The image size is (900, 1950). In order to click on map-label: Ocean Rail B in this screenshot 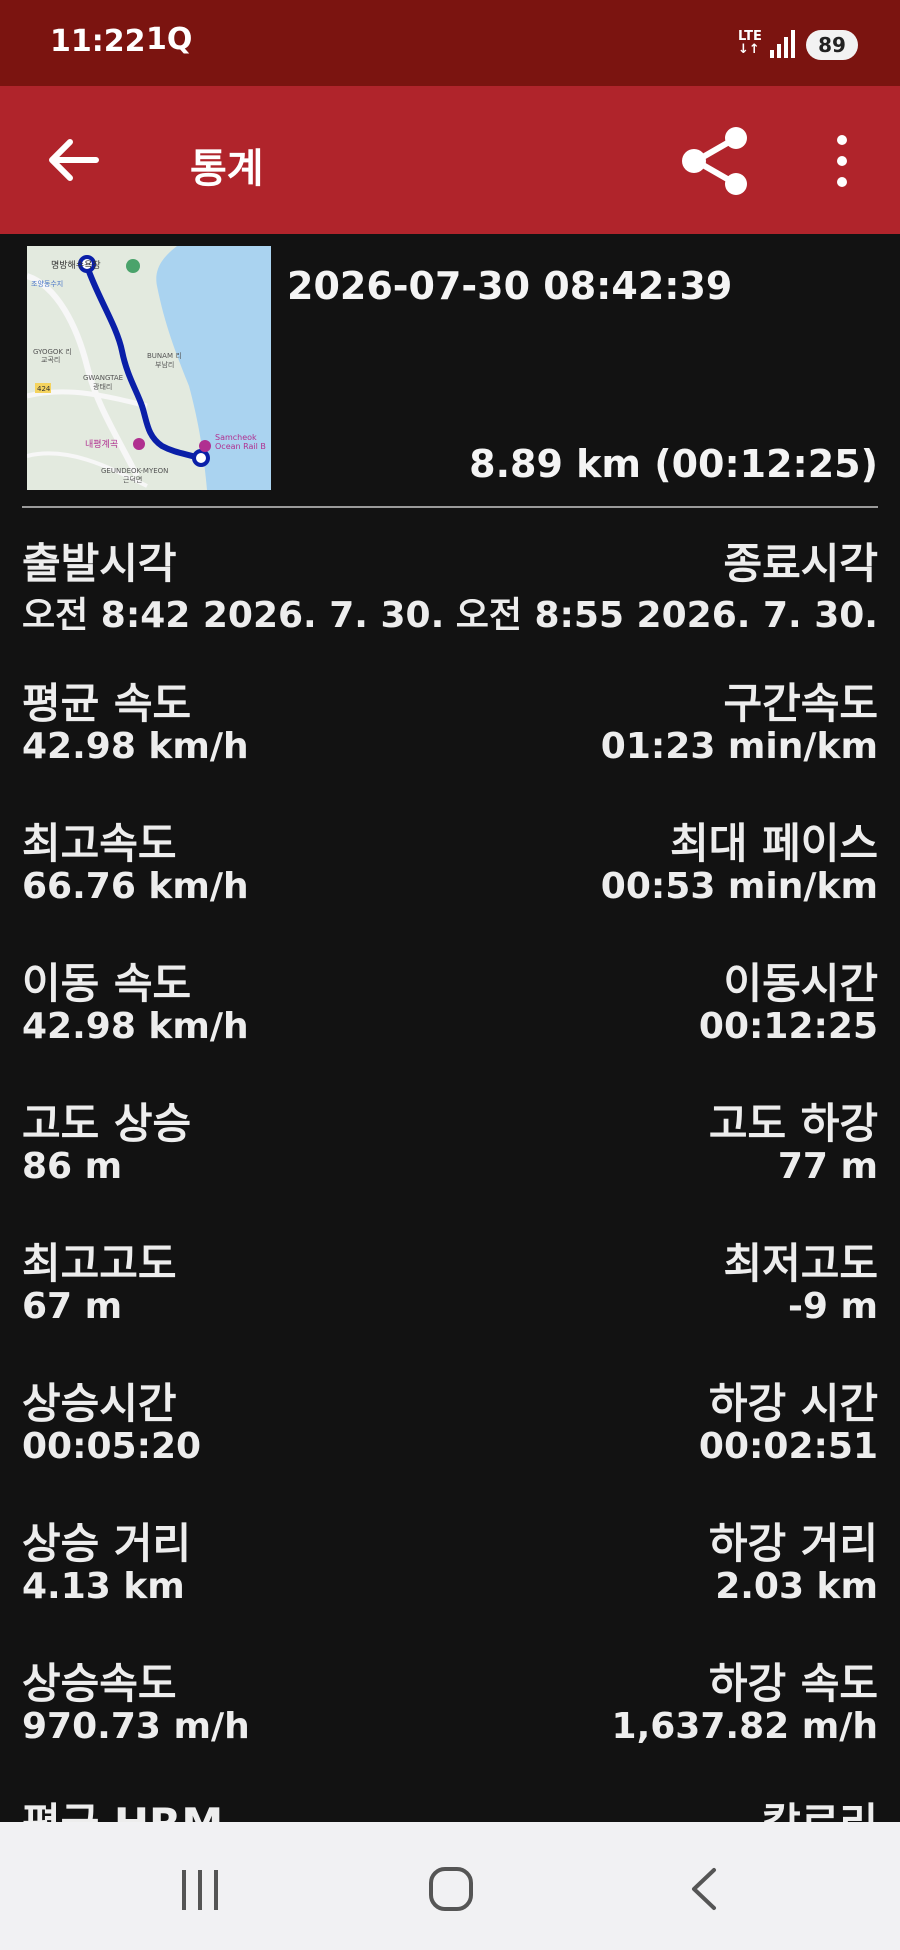, I will do `click(240, 446)`.